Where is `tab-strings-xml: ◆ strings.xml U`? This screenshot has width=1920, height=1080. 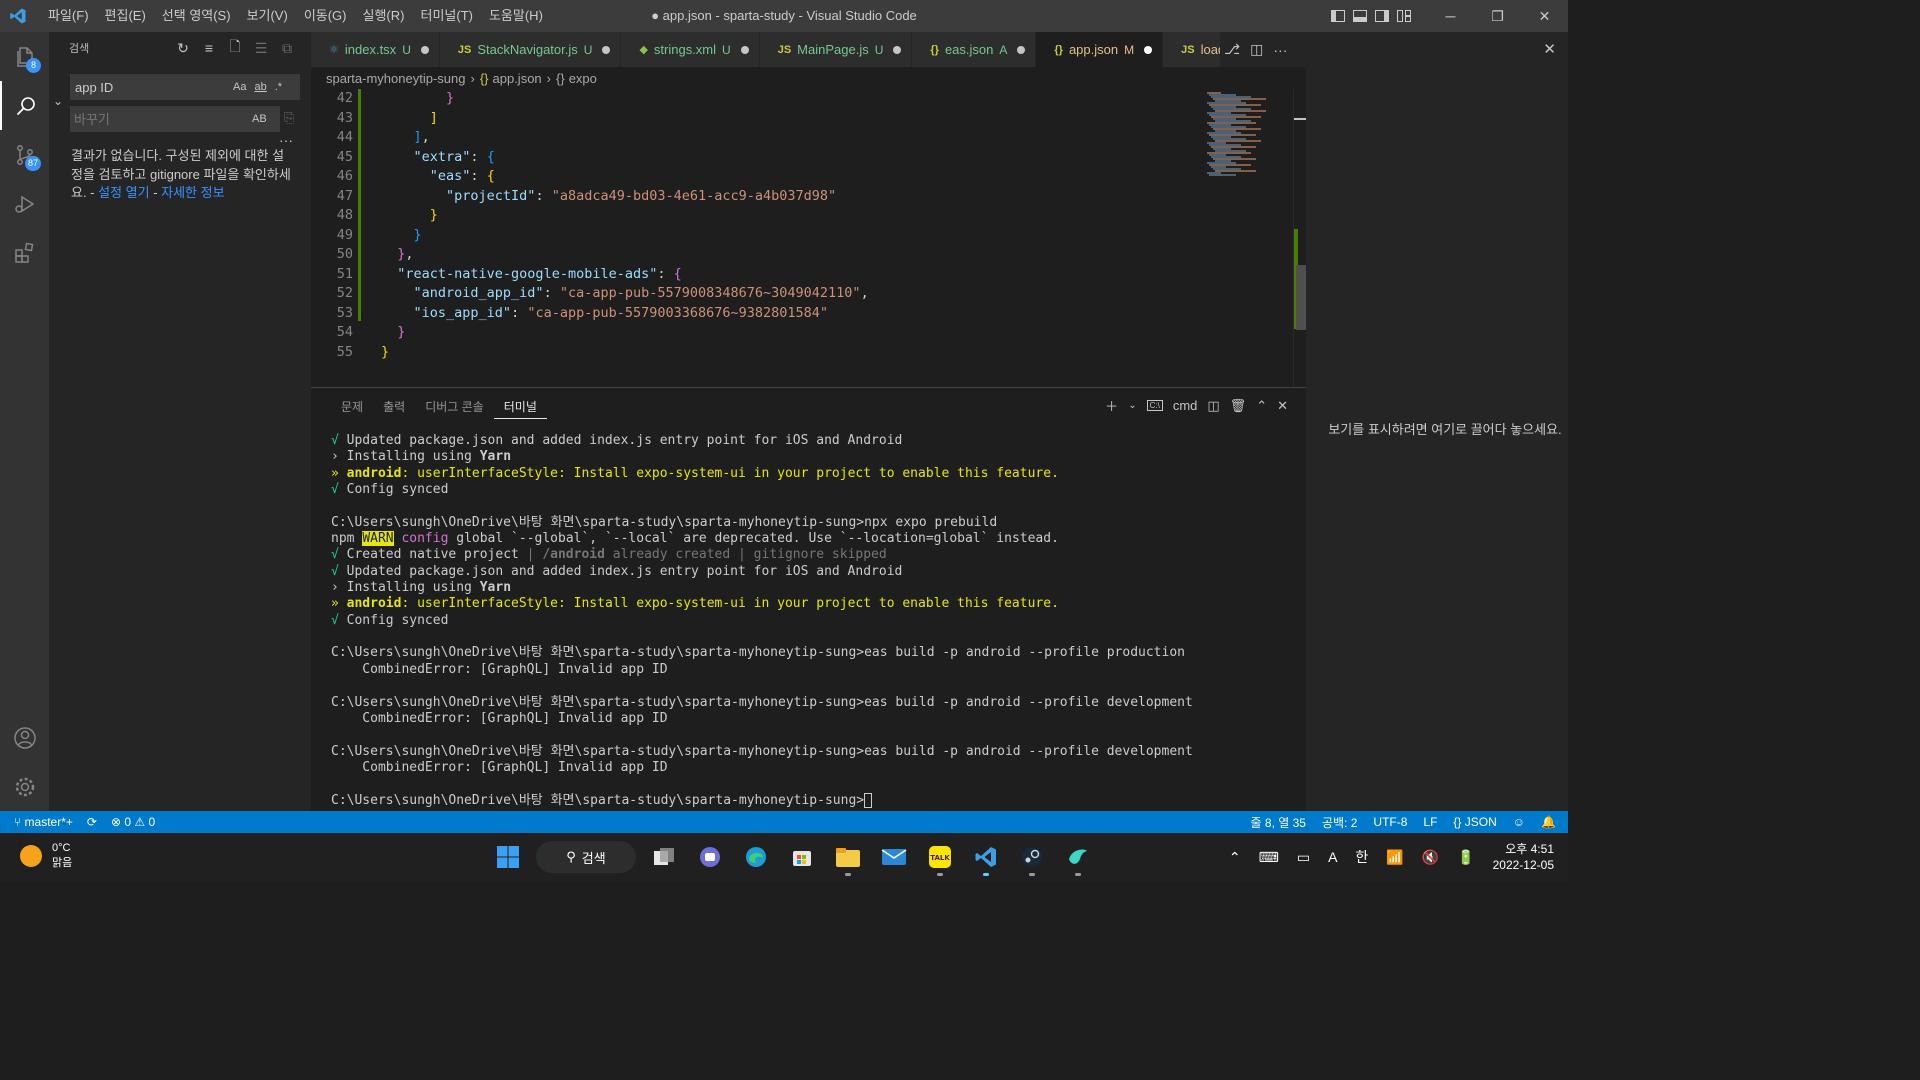
tab-strings-xml: ◆ strings.xml U is located at coordinates (690, 49).